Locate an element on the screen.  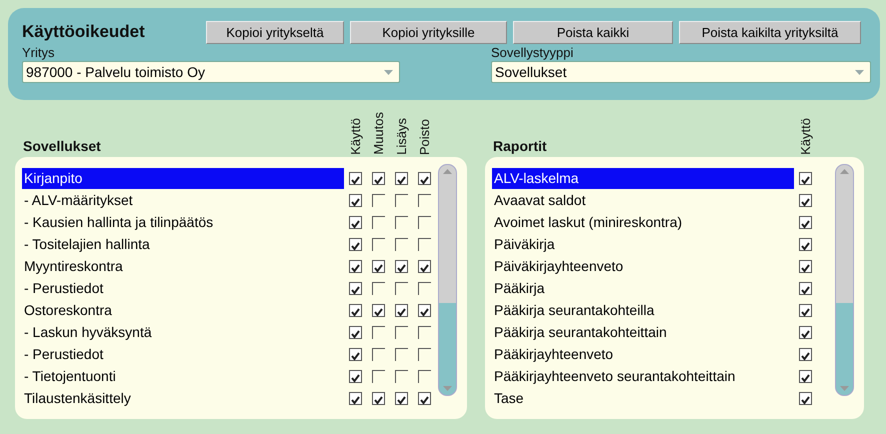
list-item: Tase is located at coordinates (643, 398).